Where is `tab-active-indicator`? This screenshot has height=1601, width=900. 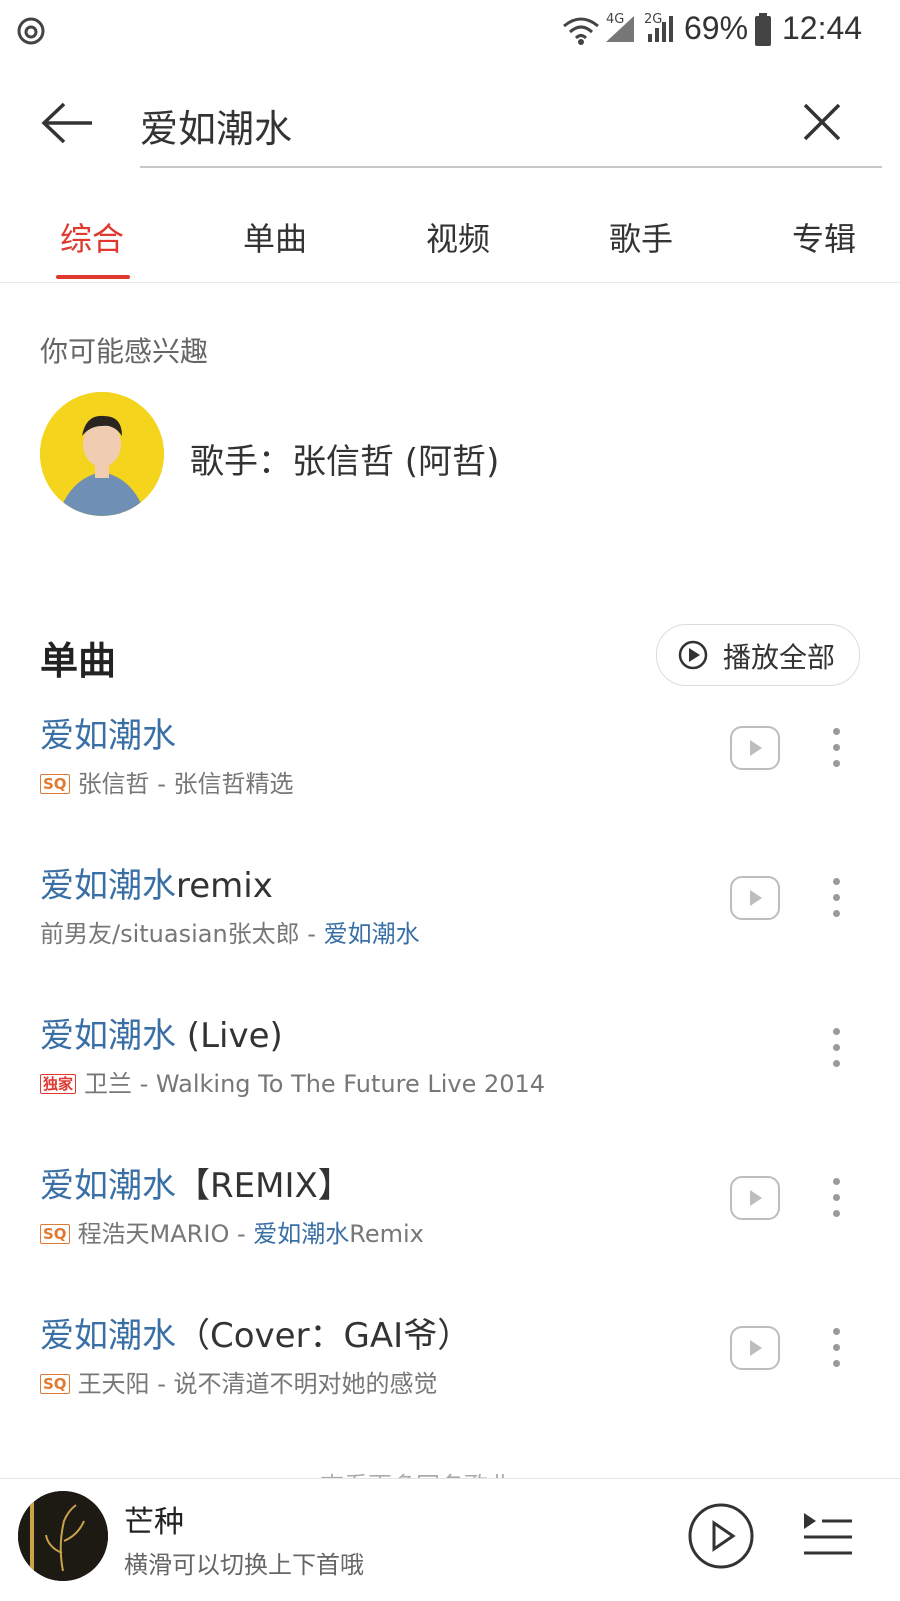 tab-active-indicator is located at coordinates (93, 277).